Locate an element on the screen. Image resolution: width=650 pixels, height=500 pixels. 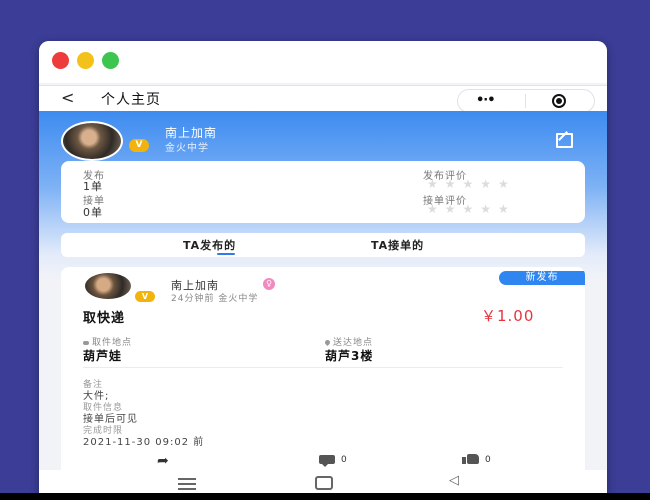
stats-card: 发布 1单 接单 0单 发布评价 ★★★★★ 接单评价 ★★★★★ is located at coordinates (323, 192).